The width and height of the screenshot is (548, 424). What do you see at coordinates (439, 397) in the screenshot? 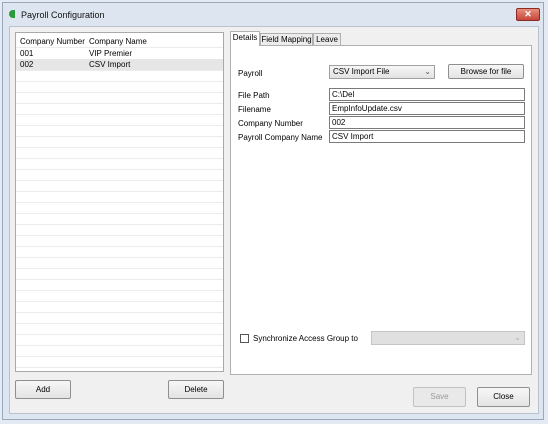
I see `save-button: Save` at bounding box center [439, 397].